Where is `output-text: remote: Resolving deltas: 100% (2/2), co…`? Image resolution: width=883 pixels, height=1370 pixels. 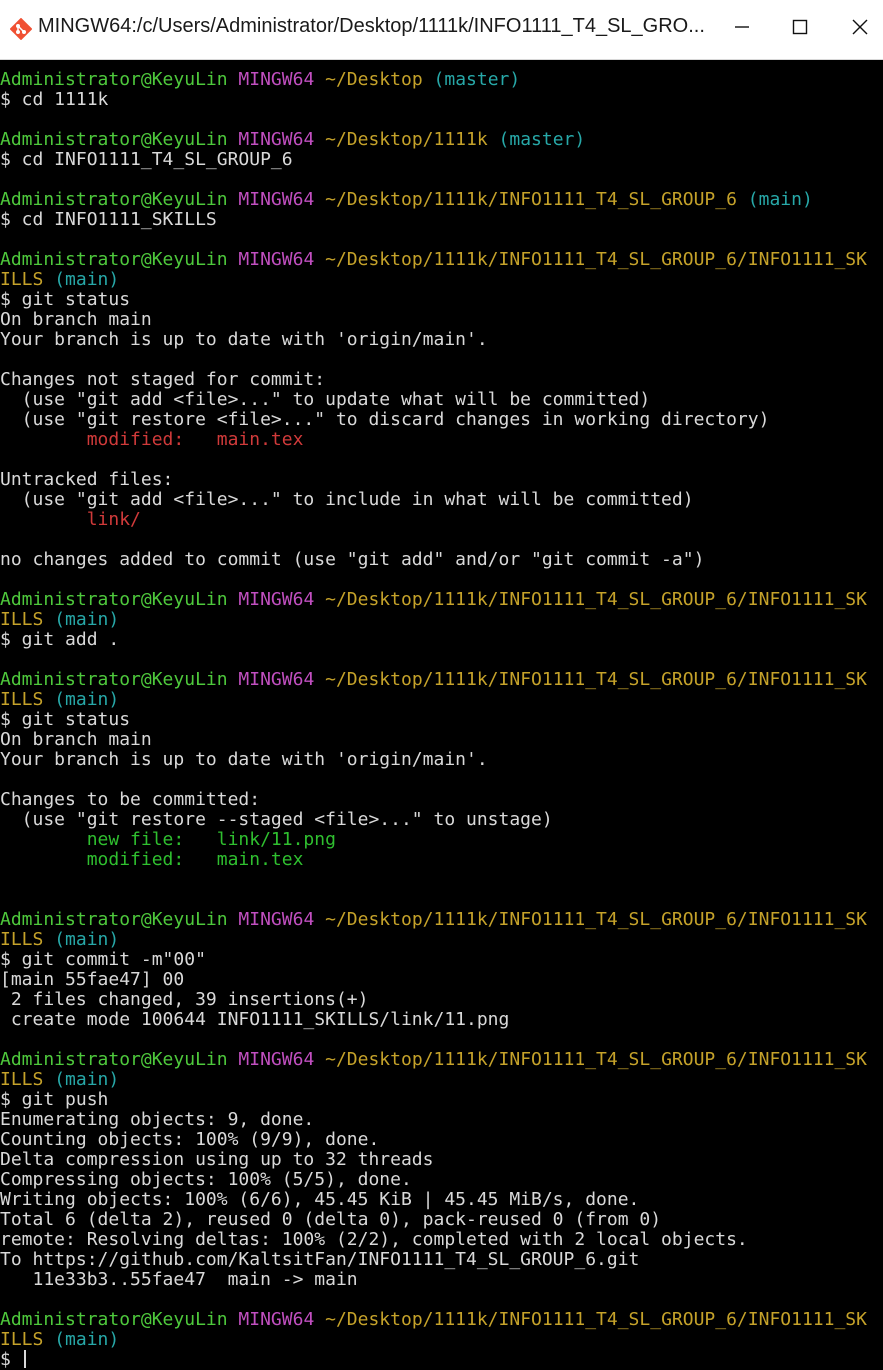
output-text: remote: Resolving deltas: 100% (2/2), co… is located at coordinates (374, 1240).